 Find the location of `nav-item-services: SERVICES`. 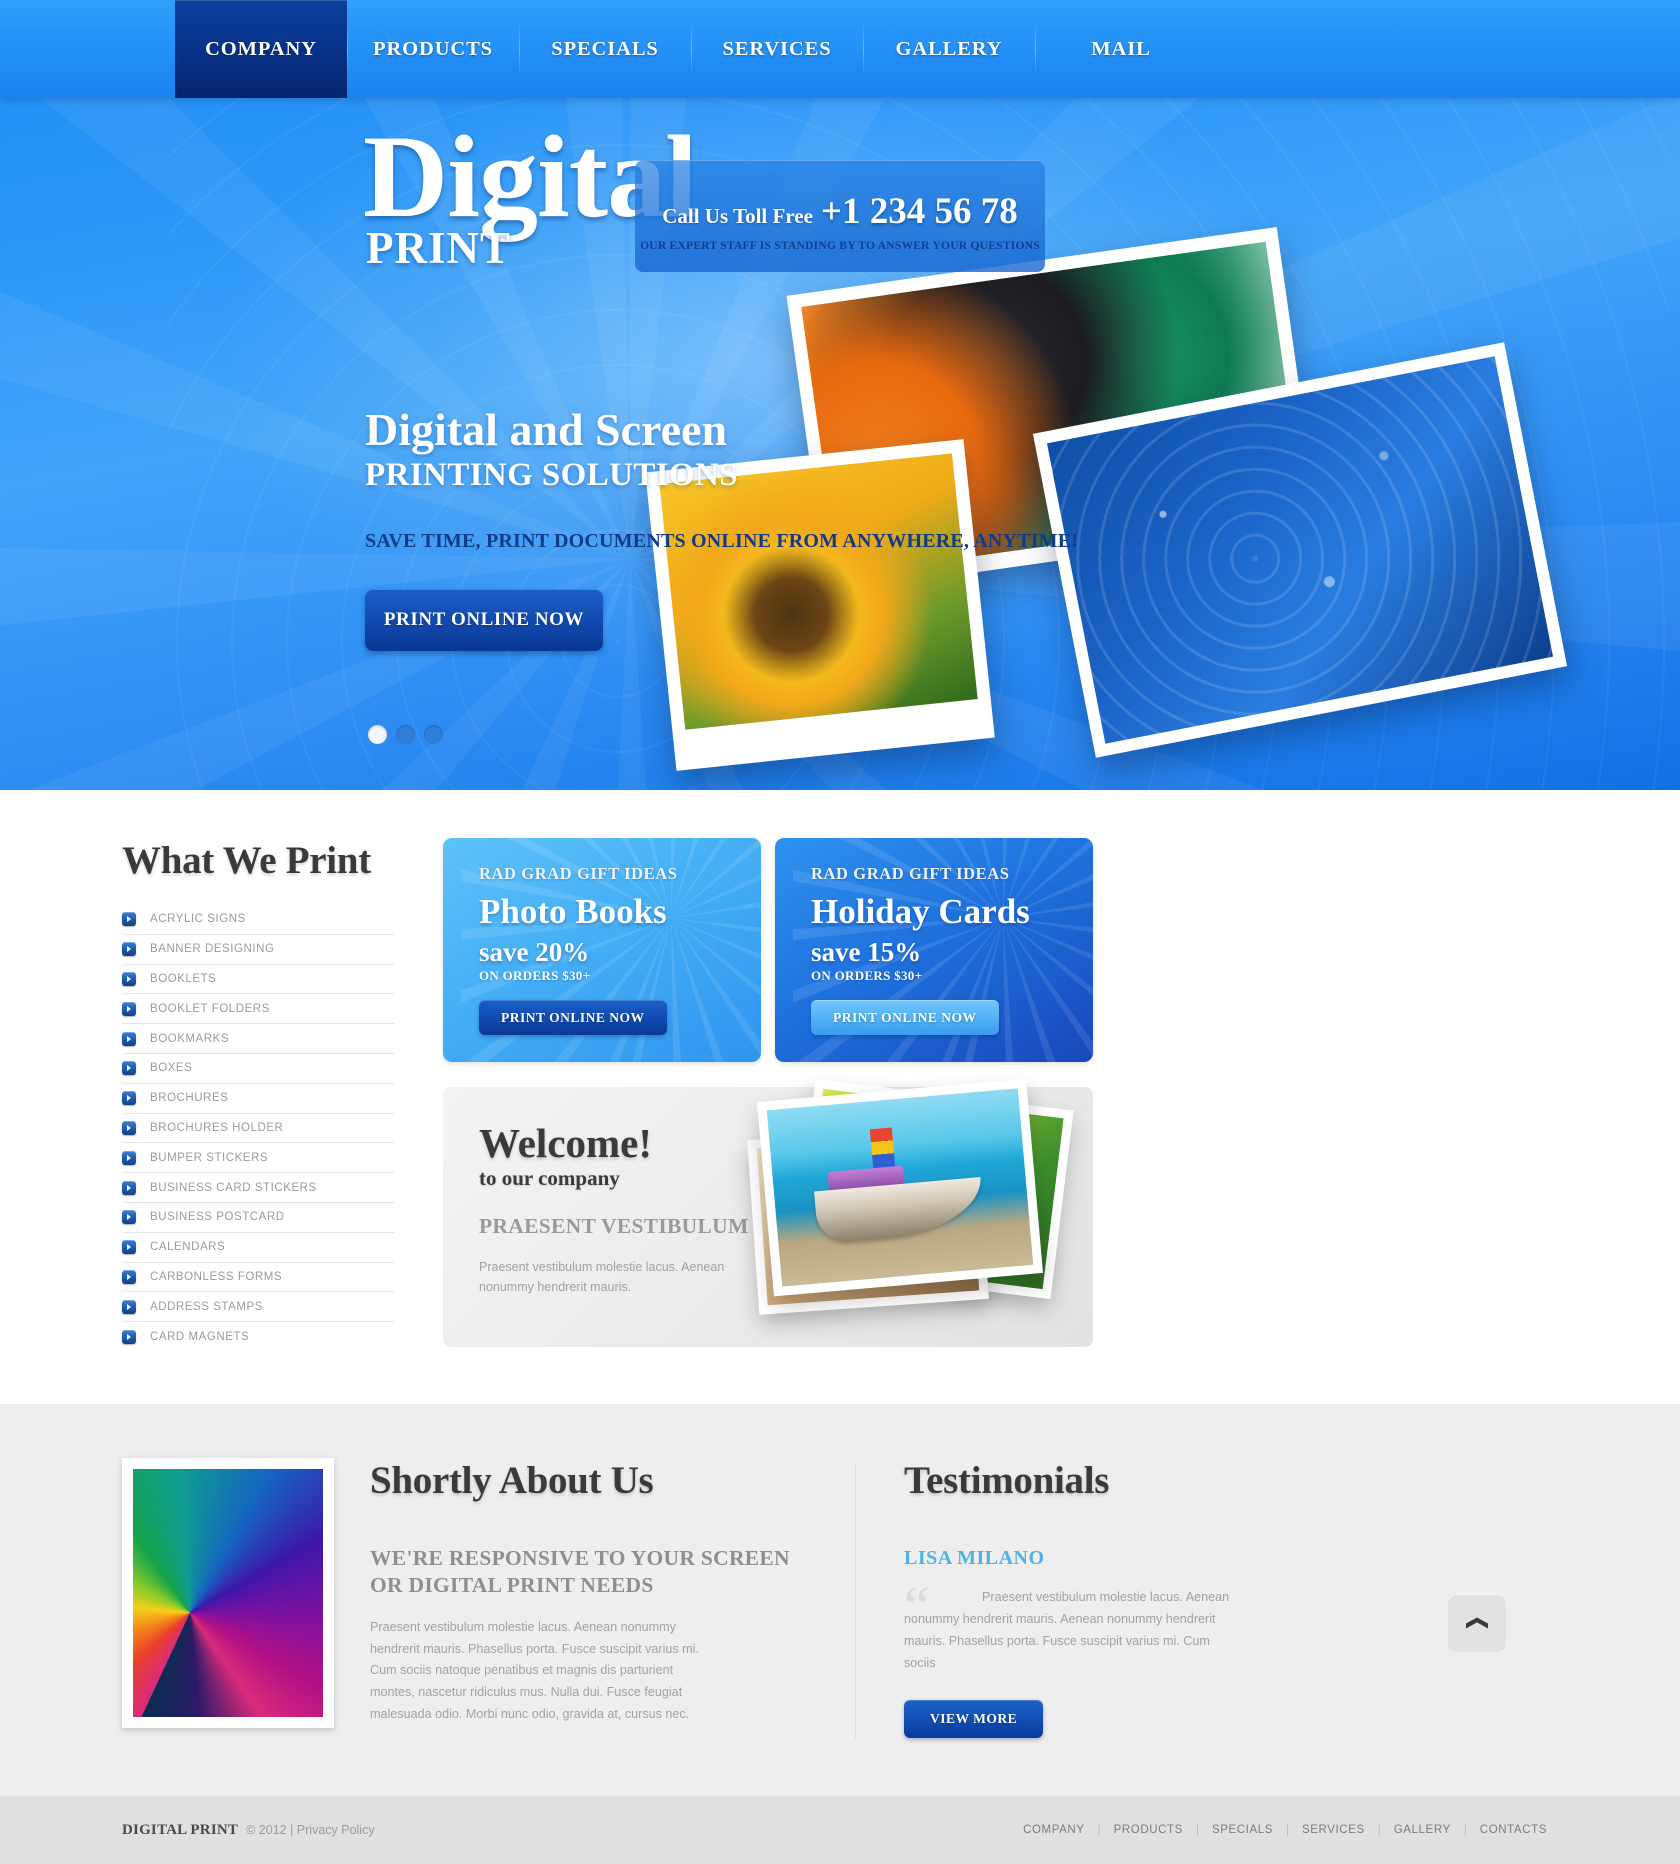

nav-item-services: SERVICES is located at coordinates (777, 49).